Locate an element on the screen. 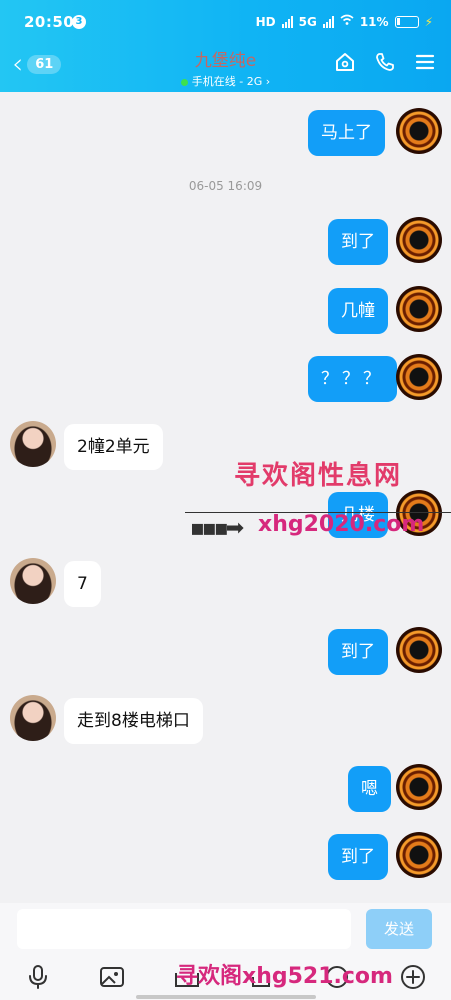 The height and width of the screenshot is (1000, 451). menu-icon is located at coordinates (425, 62).